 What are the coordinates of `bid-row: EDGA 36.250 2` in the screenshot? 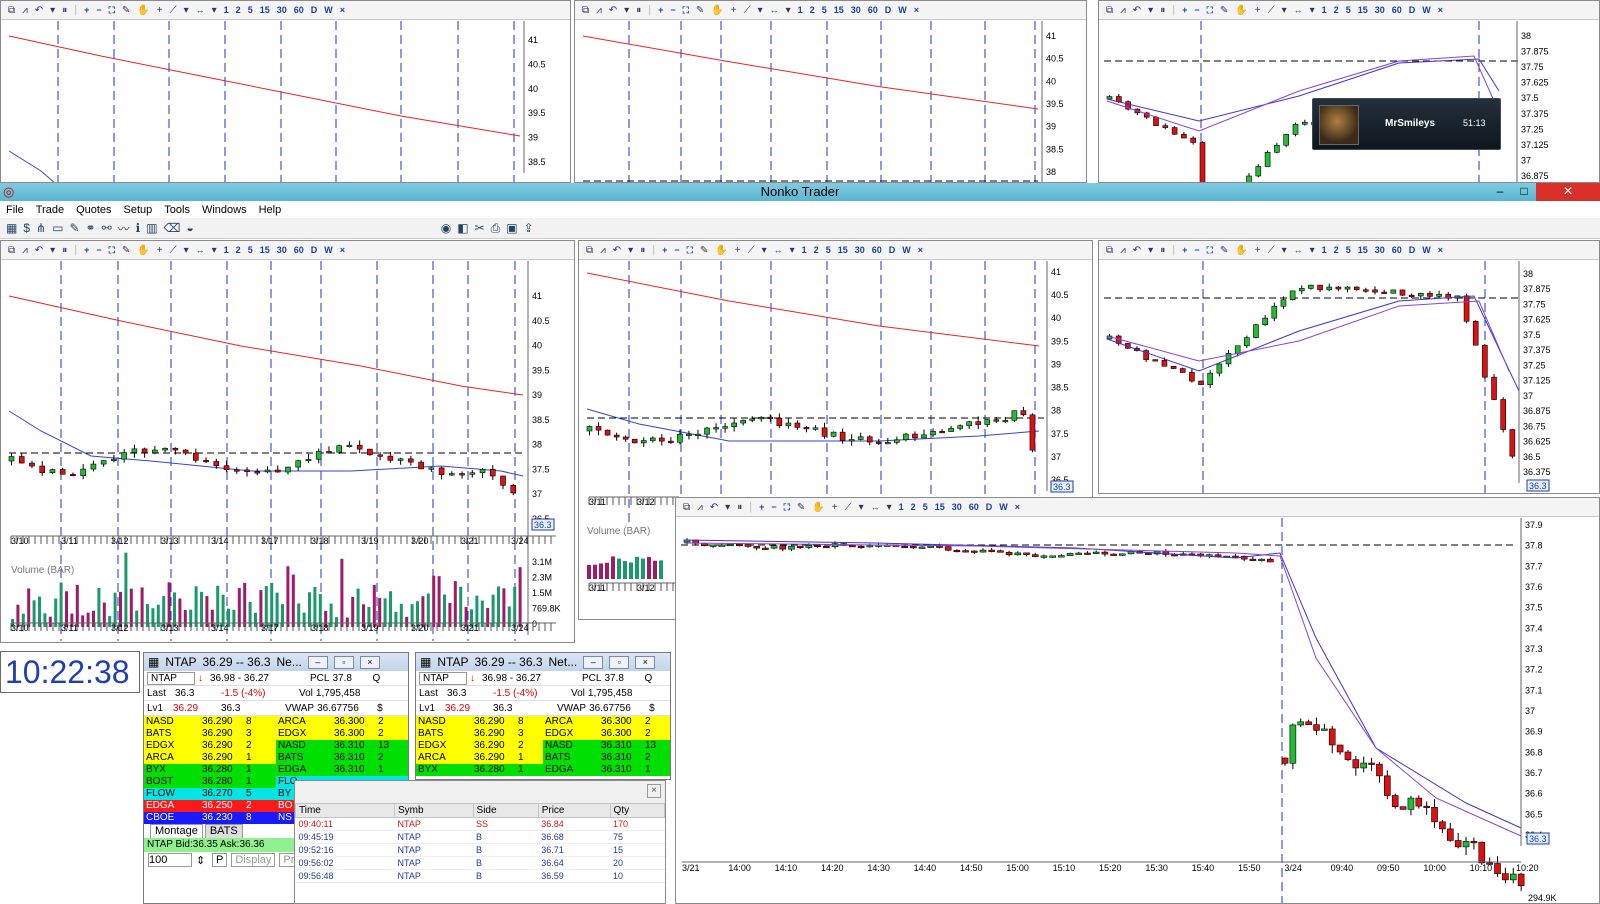 It's located at (210, 806).